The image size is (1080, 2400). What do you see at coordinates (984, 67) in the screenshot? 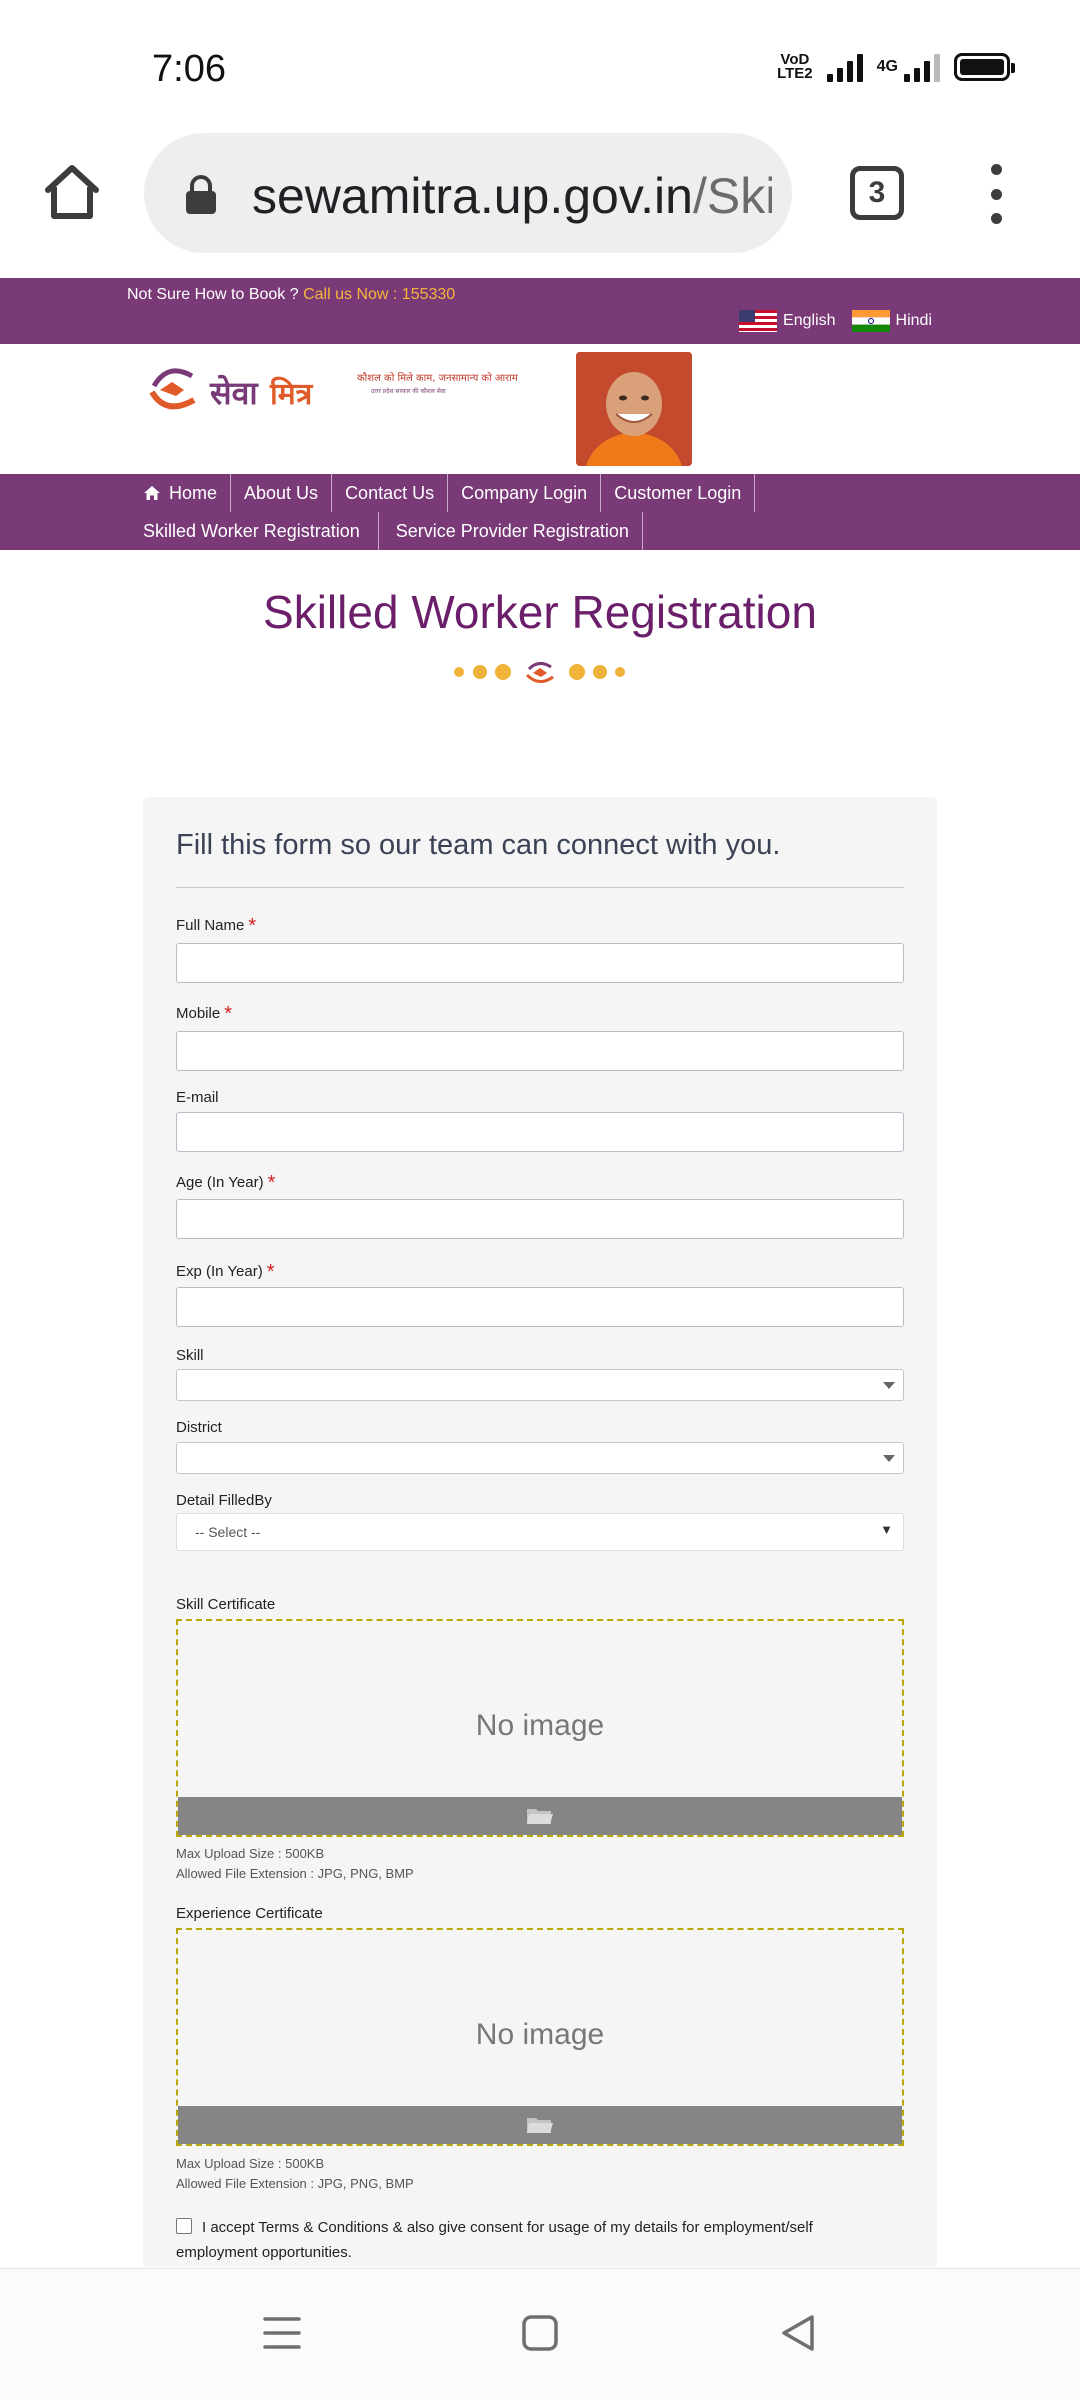
I see `battery-icon` at bounding box center [984, 67].